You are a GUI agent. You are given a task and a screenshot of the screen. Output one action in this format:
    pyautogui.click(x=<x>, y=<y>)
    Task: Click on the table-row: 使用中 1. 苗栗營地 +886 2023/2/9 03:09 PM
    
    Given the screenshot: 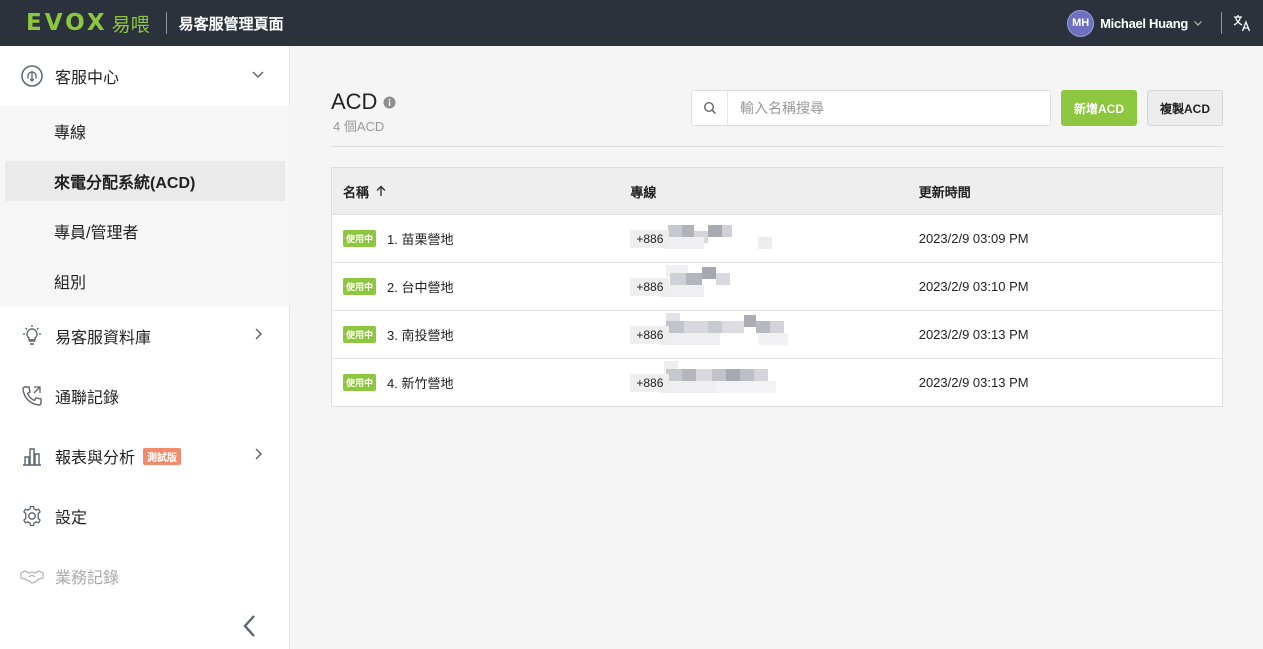 What is the action you would take?
    pyautogui.click(x=777, y=238)
    